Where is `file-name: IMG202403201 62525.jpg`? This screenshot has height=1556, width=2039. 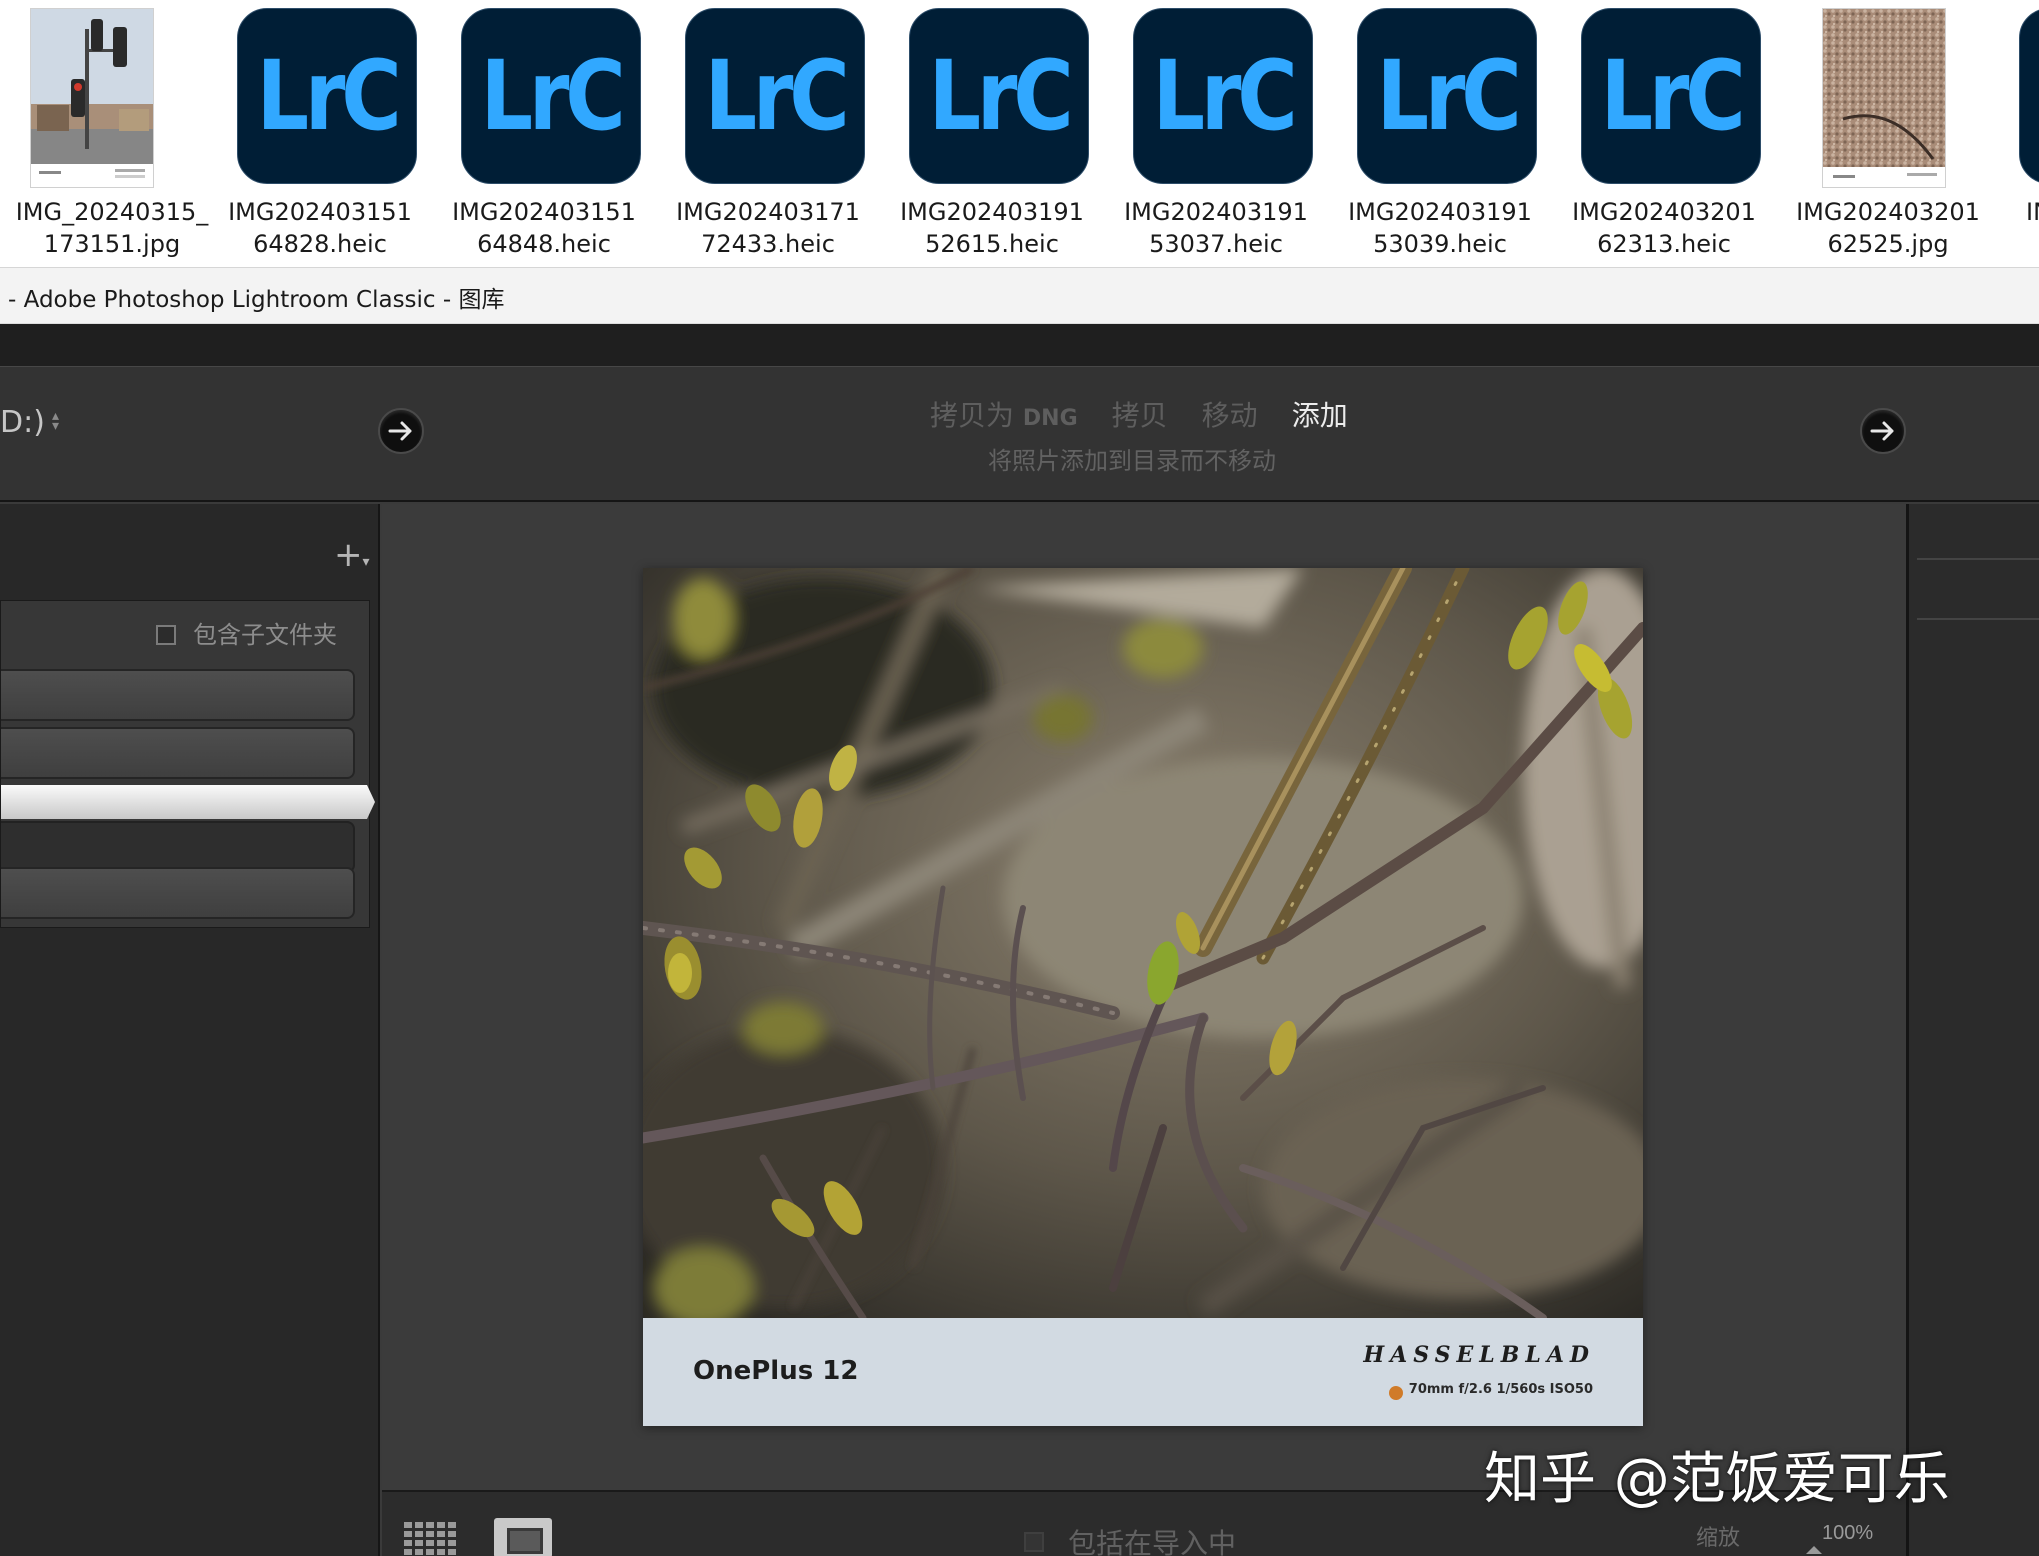 file-name: IMG202403201 62525.jpg is located at coordinates (1888, 228).